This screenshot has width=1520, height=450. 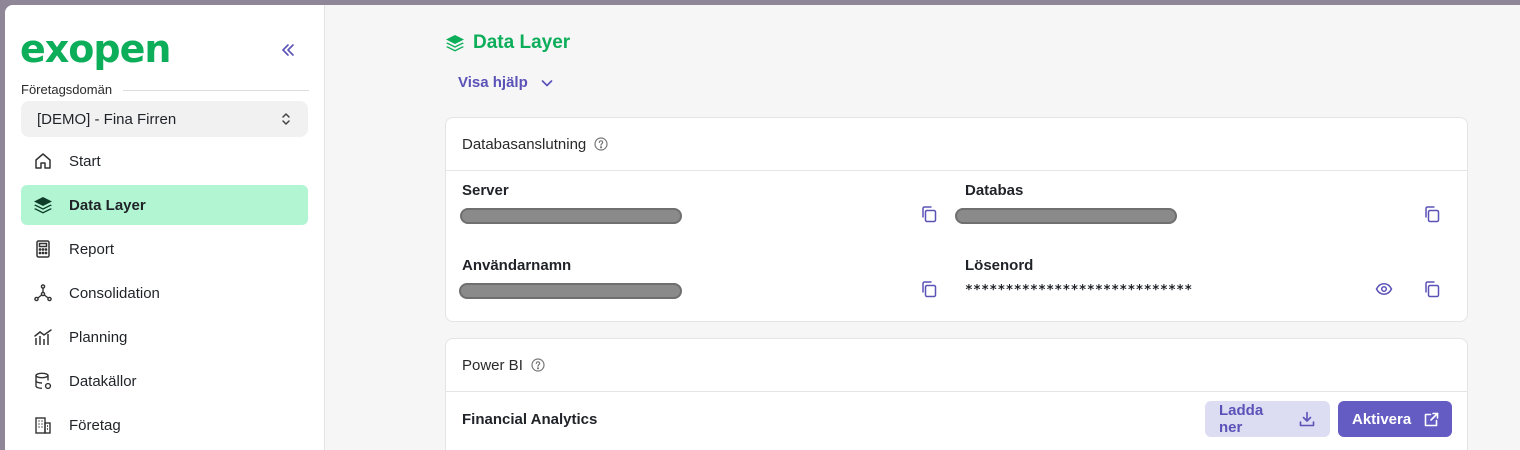 What do you see at coordinates (1382, 419) in the screenshot?
I see `activate-button-label: Aktivera` at bounding box center [1382, 419].